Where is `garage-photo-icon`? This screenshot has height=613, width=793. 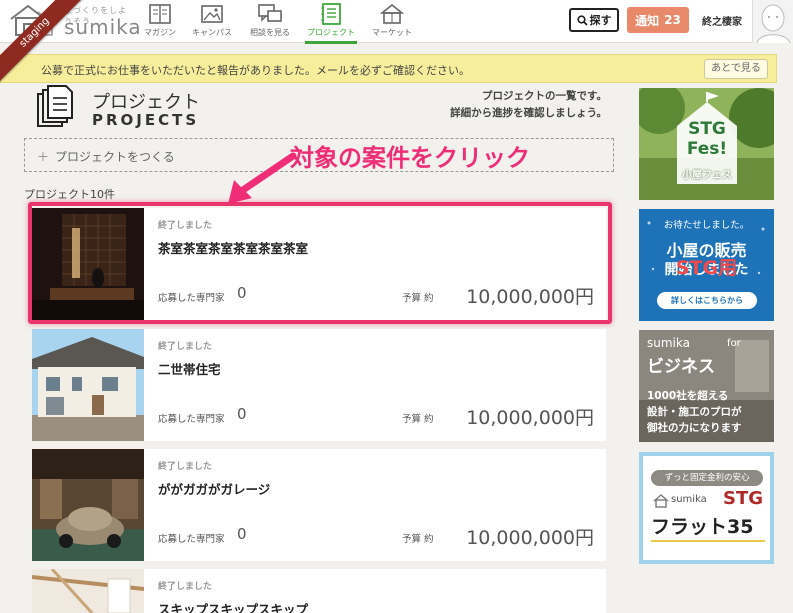 garage-photo-icon is located at coordinates (88, 505).